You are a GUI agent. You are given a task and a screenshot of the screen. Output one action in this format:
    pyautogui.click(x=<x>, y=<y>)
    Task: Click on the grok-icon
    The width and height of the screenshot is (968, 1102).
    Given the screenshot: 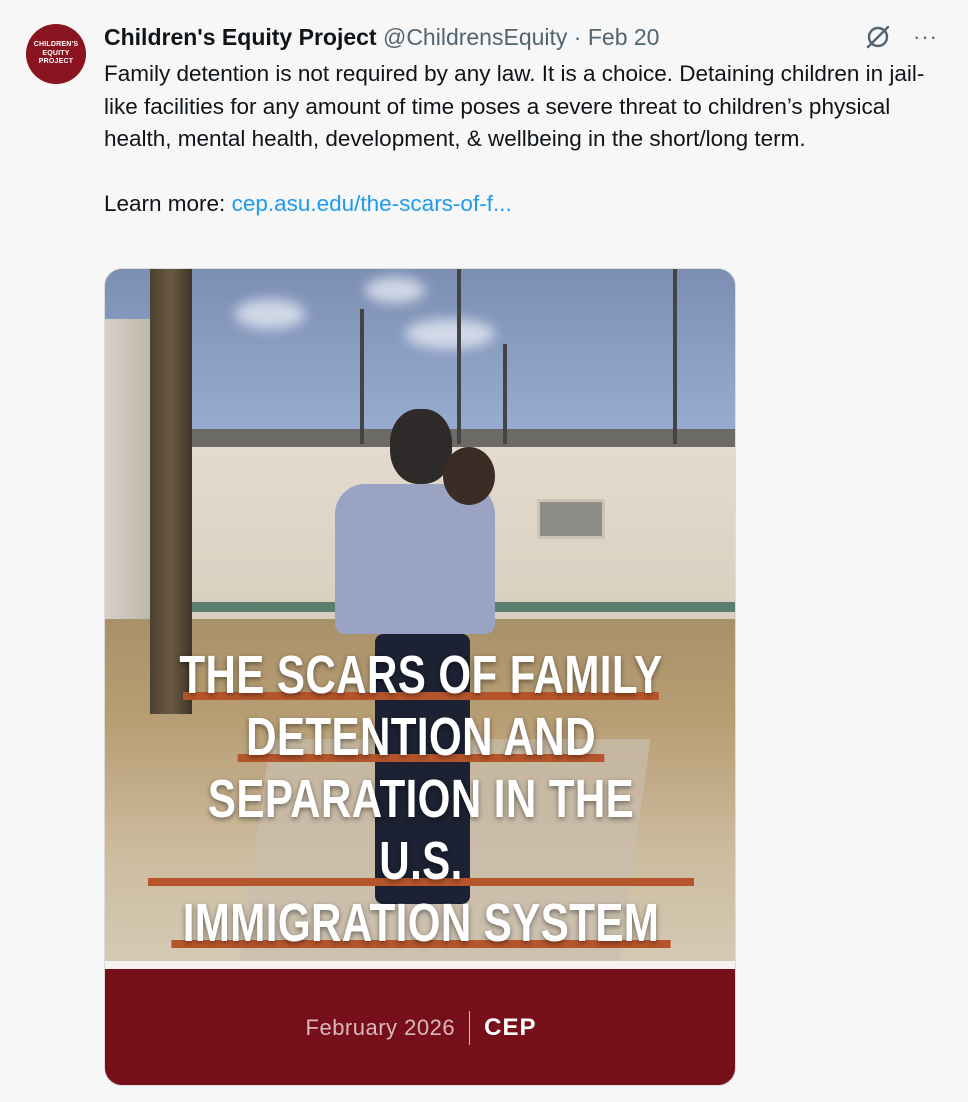 What is the action you would take?
    pyautogui.click(x=878, y=37)
    